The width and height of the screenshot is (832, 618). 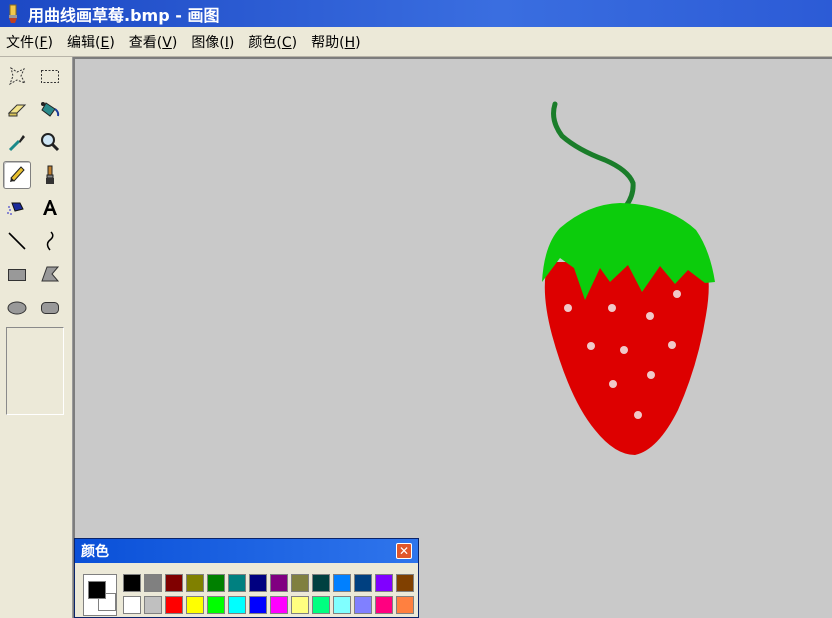 I want to click on title-bar: 用曲线画草莓.bmp - 画图, so click(x=416, y=13).